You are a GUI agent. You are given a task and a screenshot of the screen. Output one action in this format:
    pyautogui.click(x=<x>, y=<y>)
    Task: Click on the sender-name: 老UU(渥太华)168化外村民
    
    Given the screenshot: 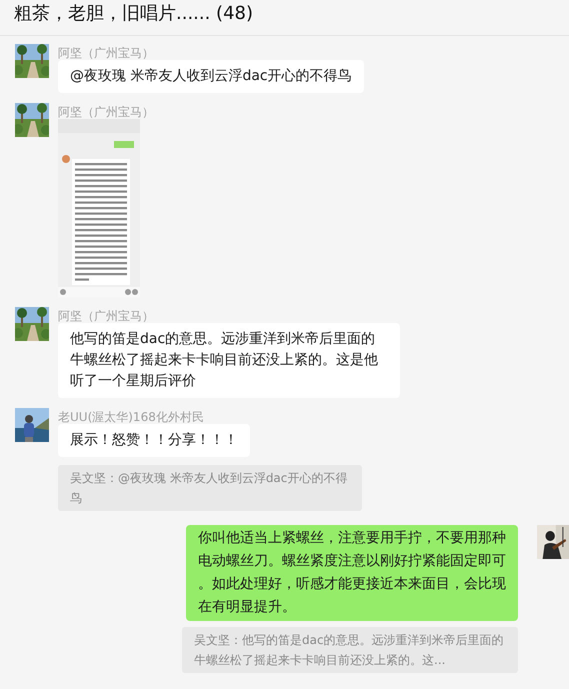 What is the action you would take?
    pyautogui.click(x=131, y=417)
    